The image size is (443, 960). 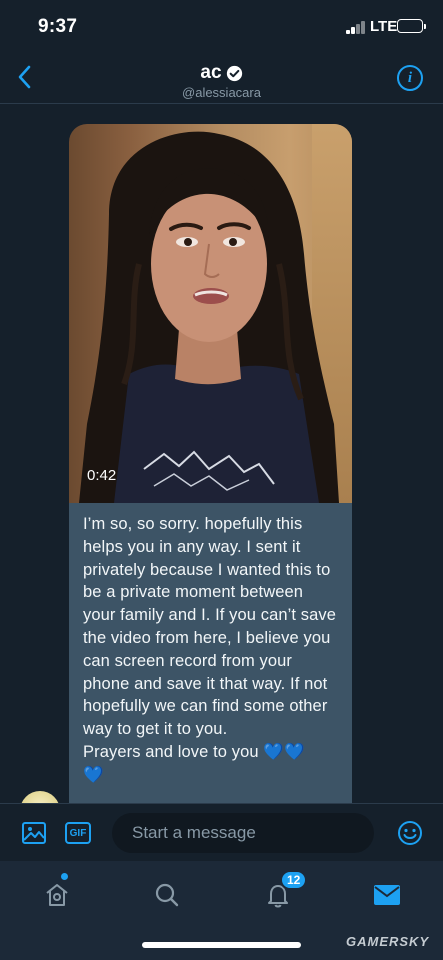 What do you see at coordinates (40, 797) in the screenshot?
I see `sender-avatar` at bounding box center [40, 797].